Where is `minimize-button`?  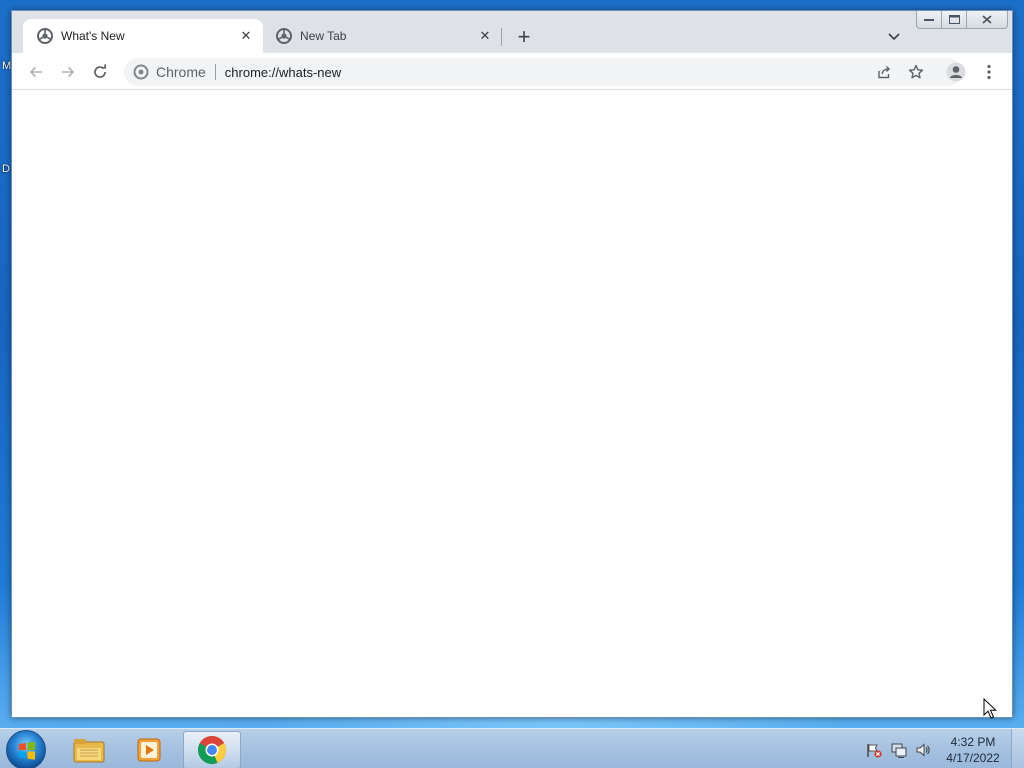
minimize-button is located at coordinates (929, 20).